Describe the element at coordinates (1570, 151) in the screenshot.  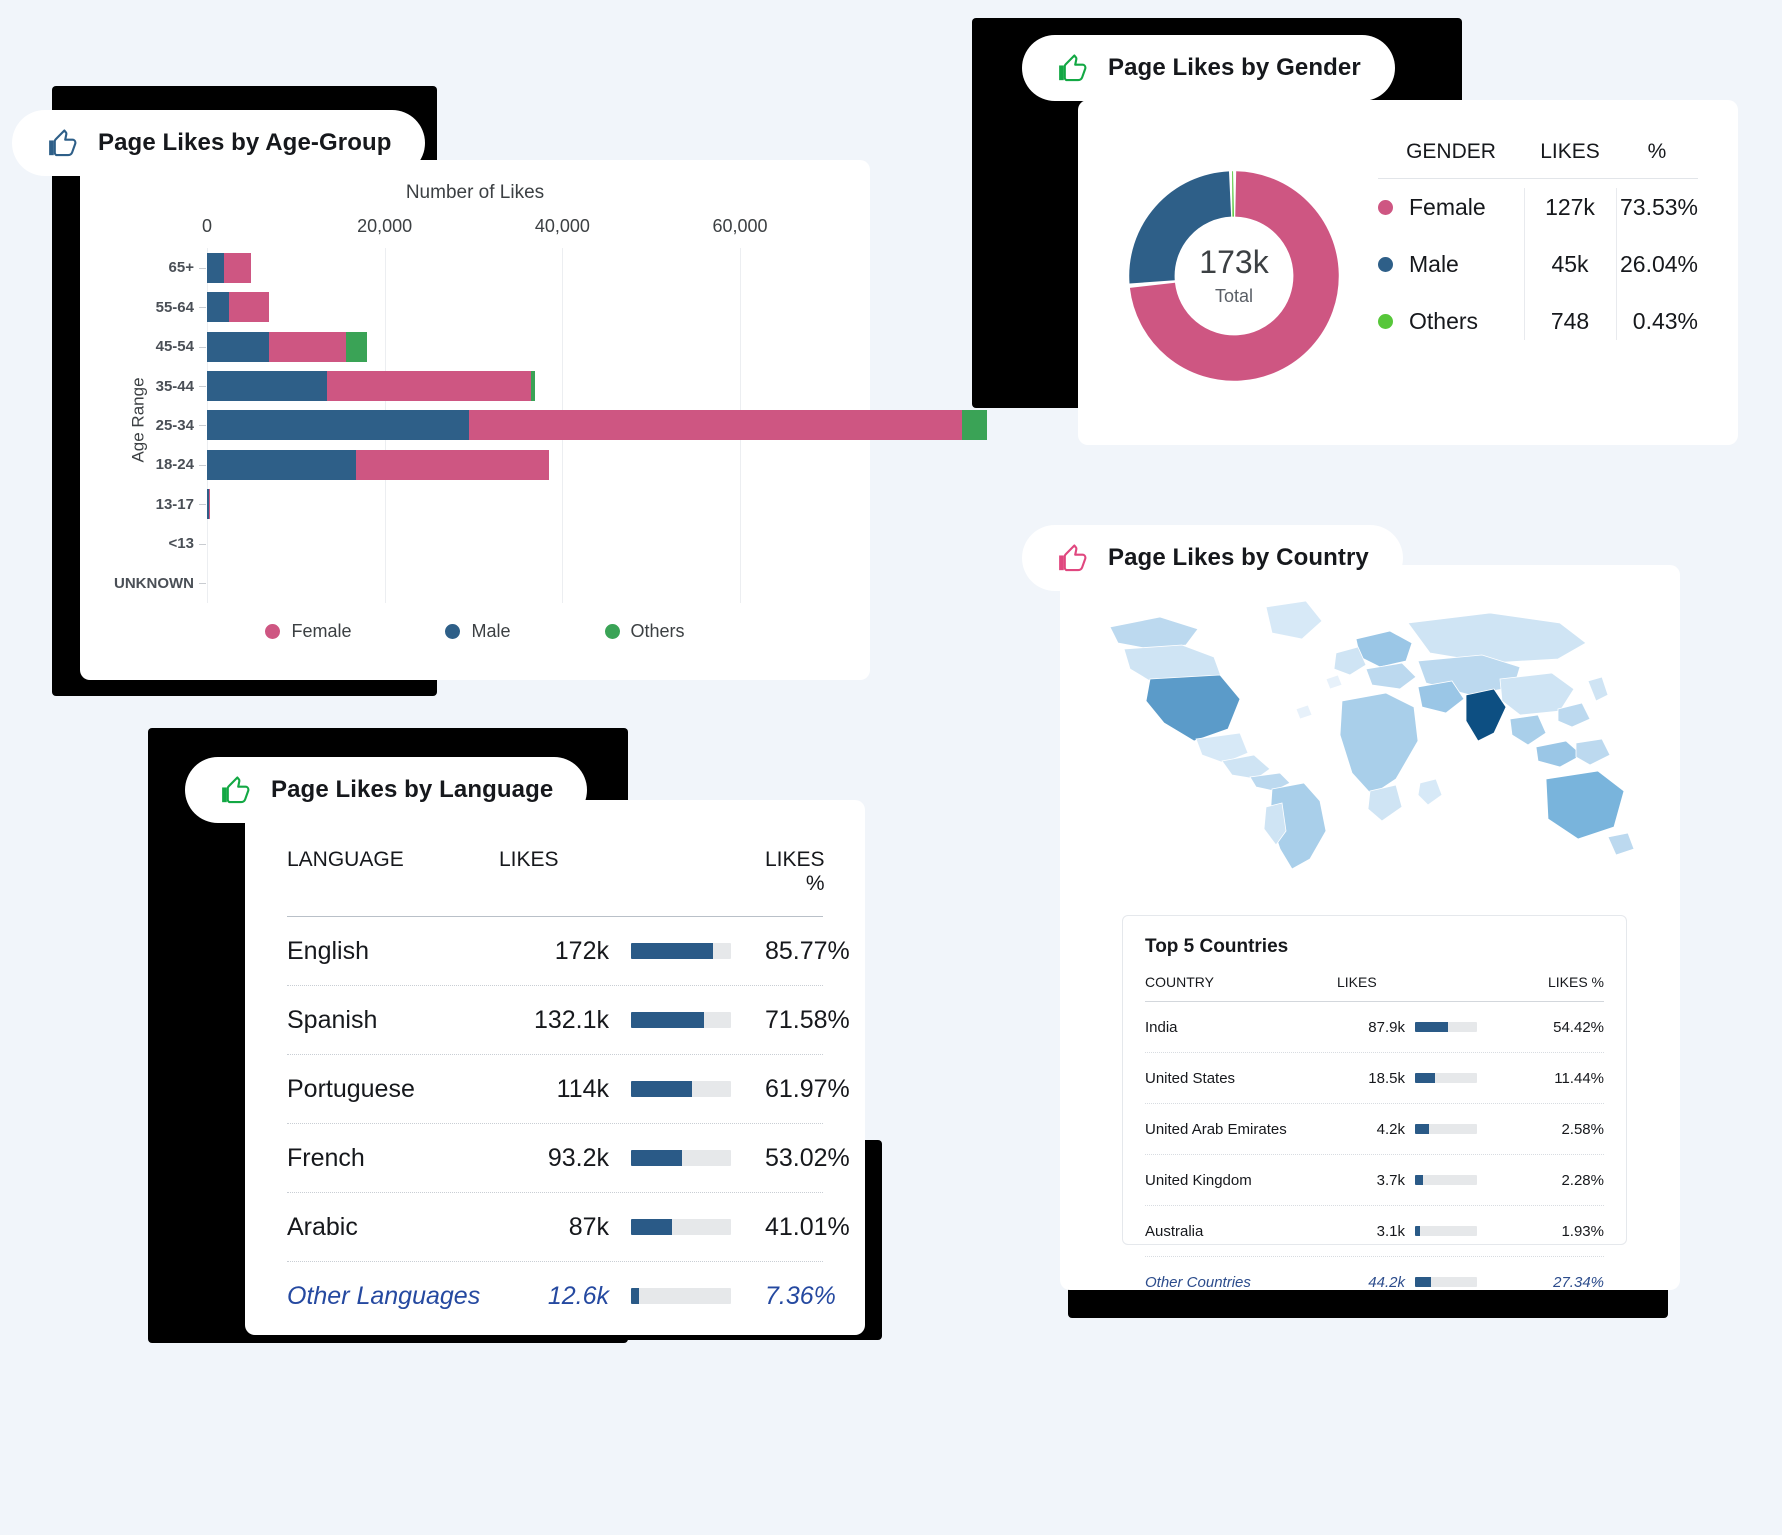
I see `gender-column-header-2: LIKES` at that location.